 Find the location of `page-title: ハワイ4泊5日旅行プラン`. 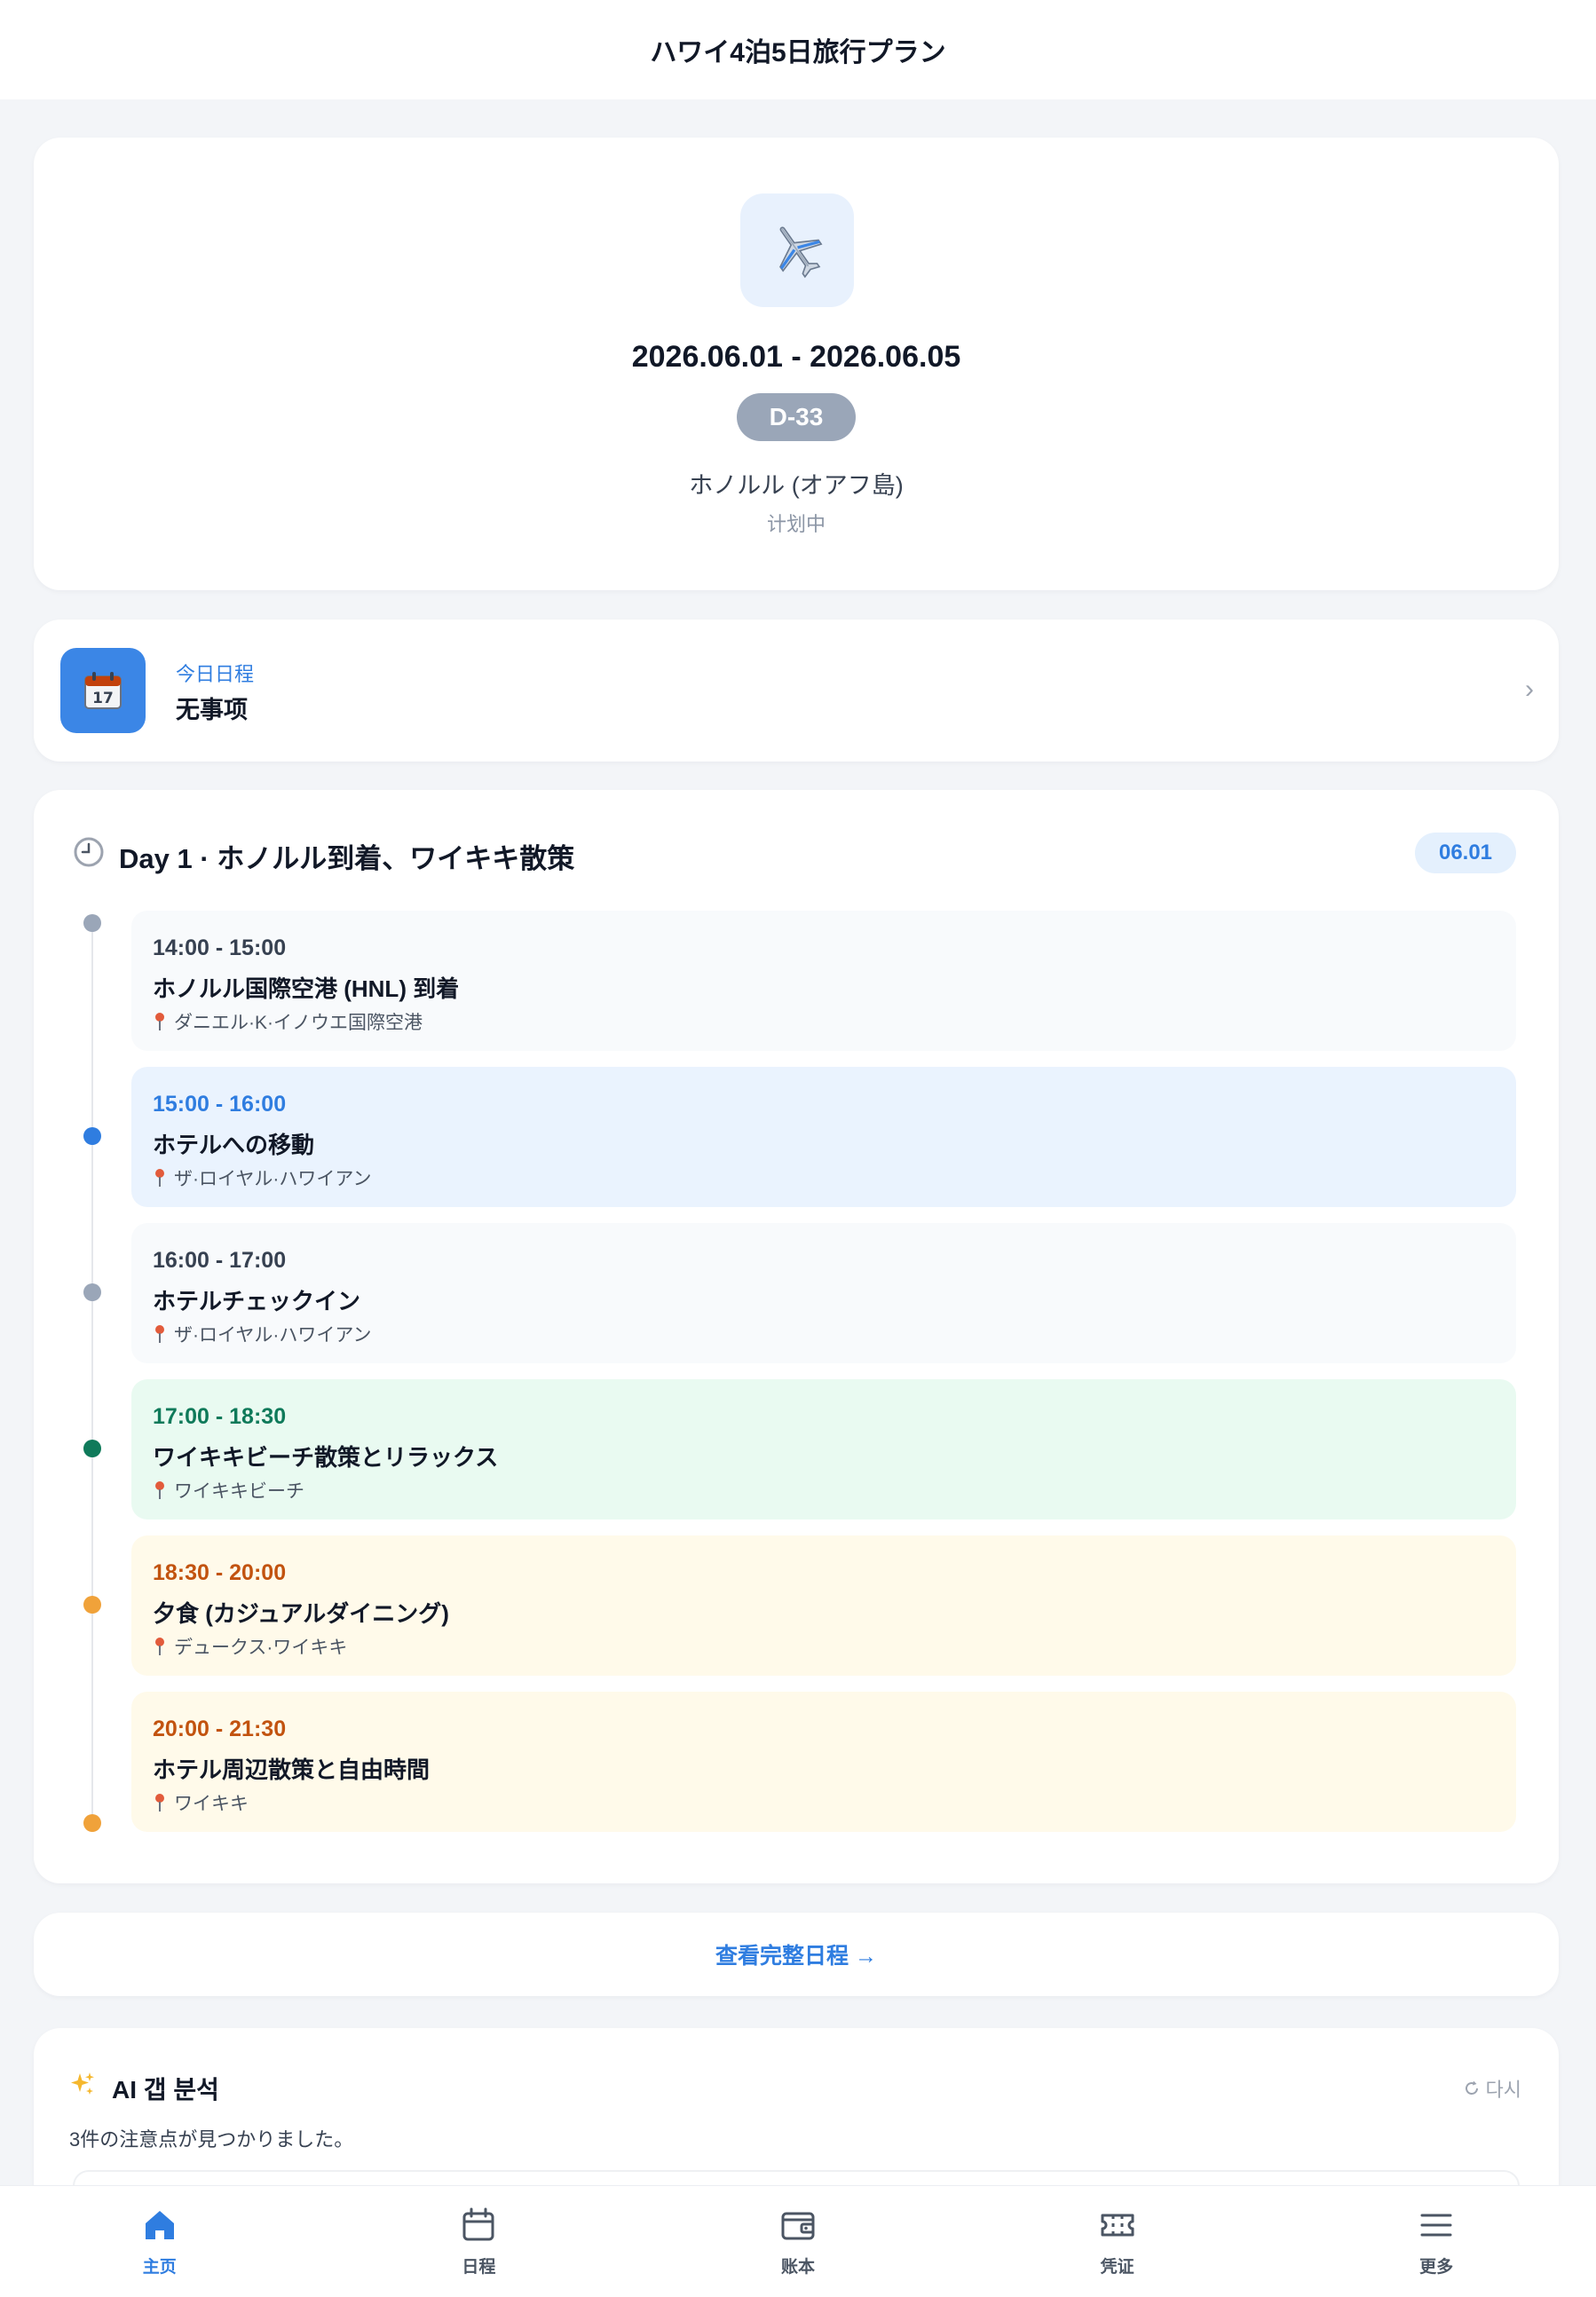

page-title: ハワイ4泊5日旅行プラン is located at coordinates (798, 52).